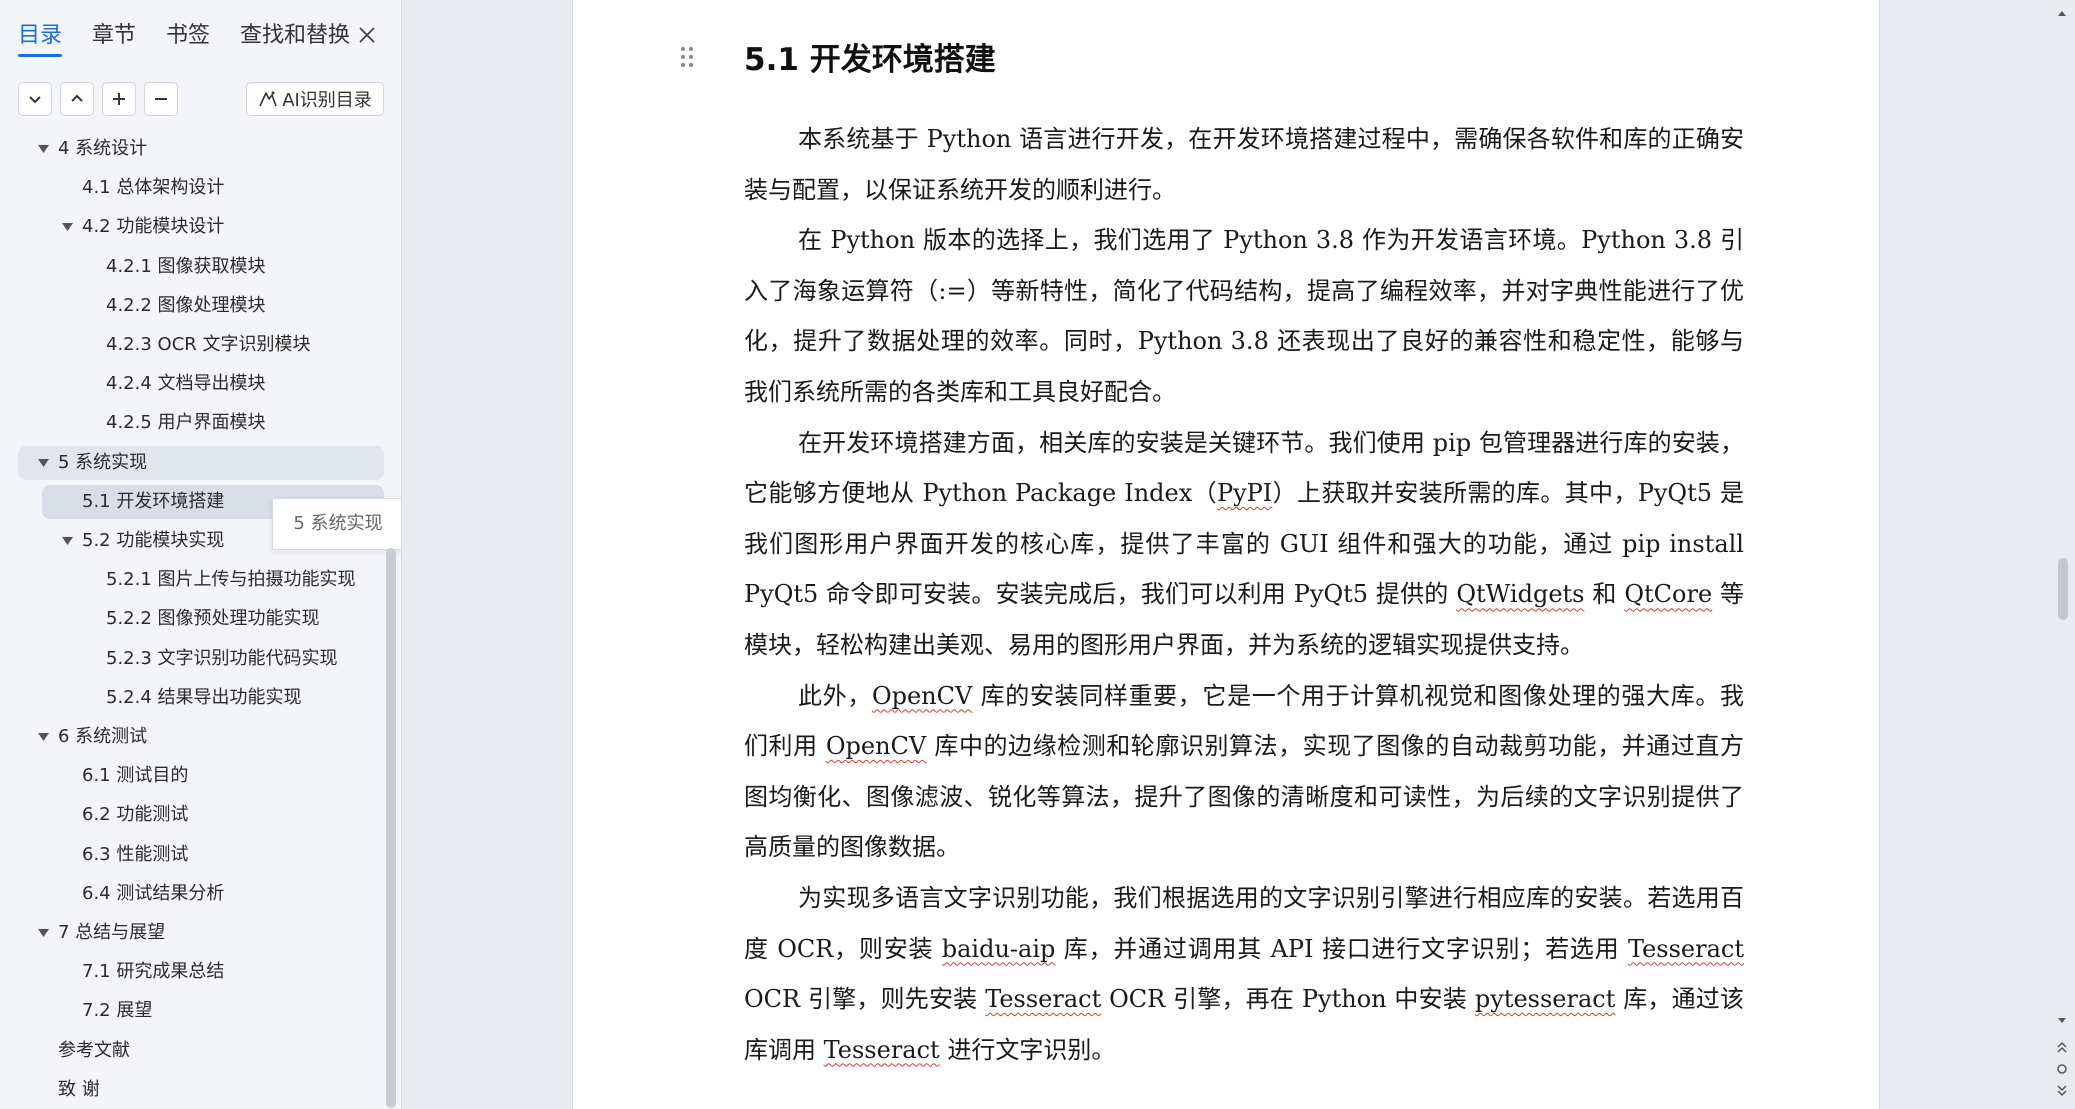 The width and height of the screenshot is (2075, 1109). What do you see at coordinates (1668, 594) in the screenshot?
I see `spellcheck-flagged-word: QtCore` at bounding box center [1668, 594].